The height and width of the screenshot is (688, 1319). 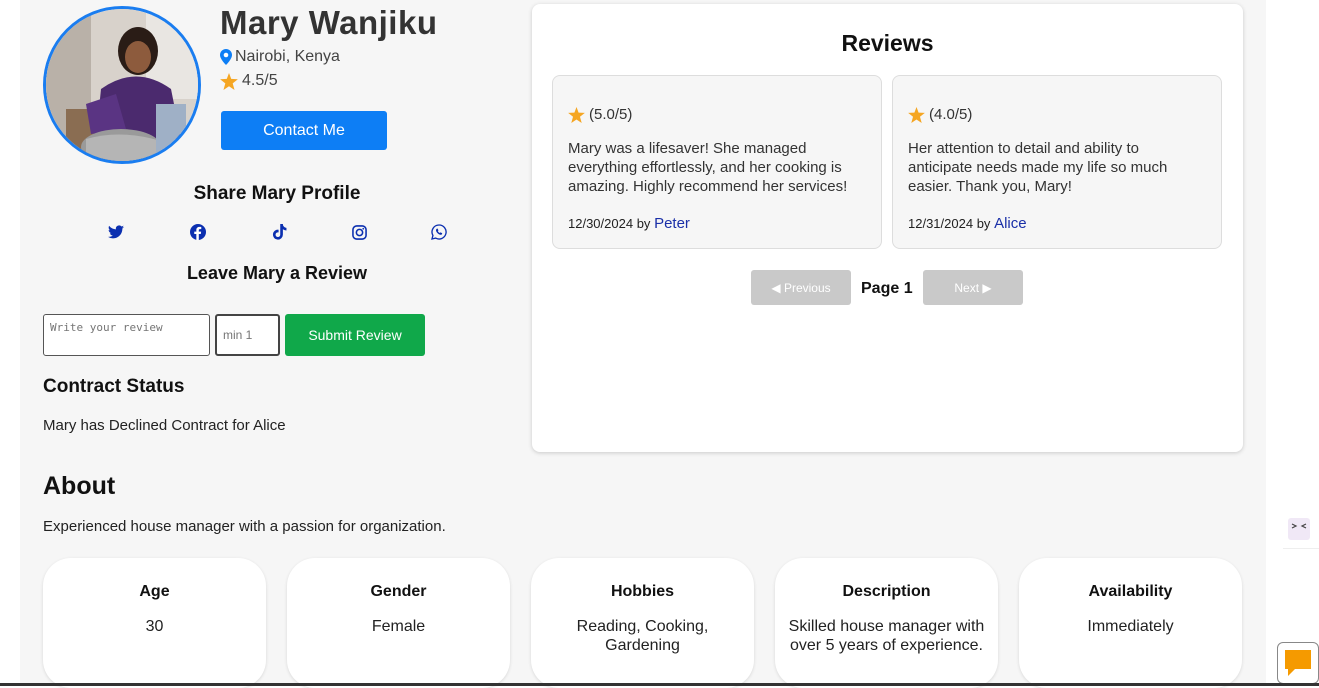 What do you see at coordinates (941, 223) in the screenshot?
I see `review-date: 12/31/2024` at bounding box center [941, 223].